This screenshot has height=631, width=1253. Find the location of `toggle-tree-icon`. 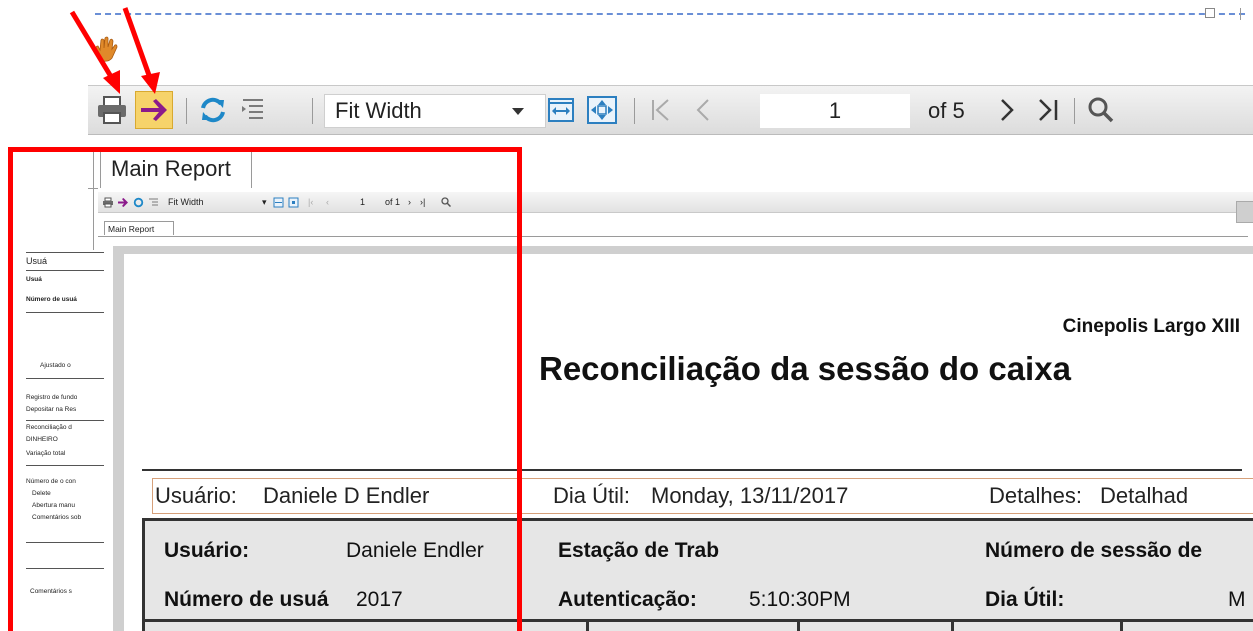

toggle-tree-icon is located at coordinates (252, 109).